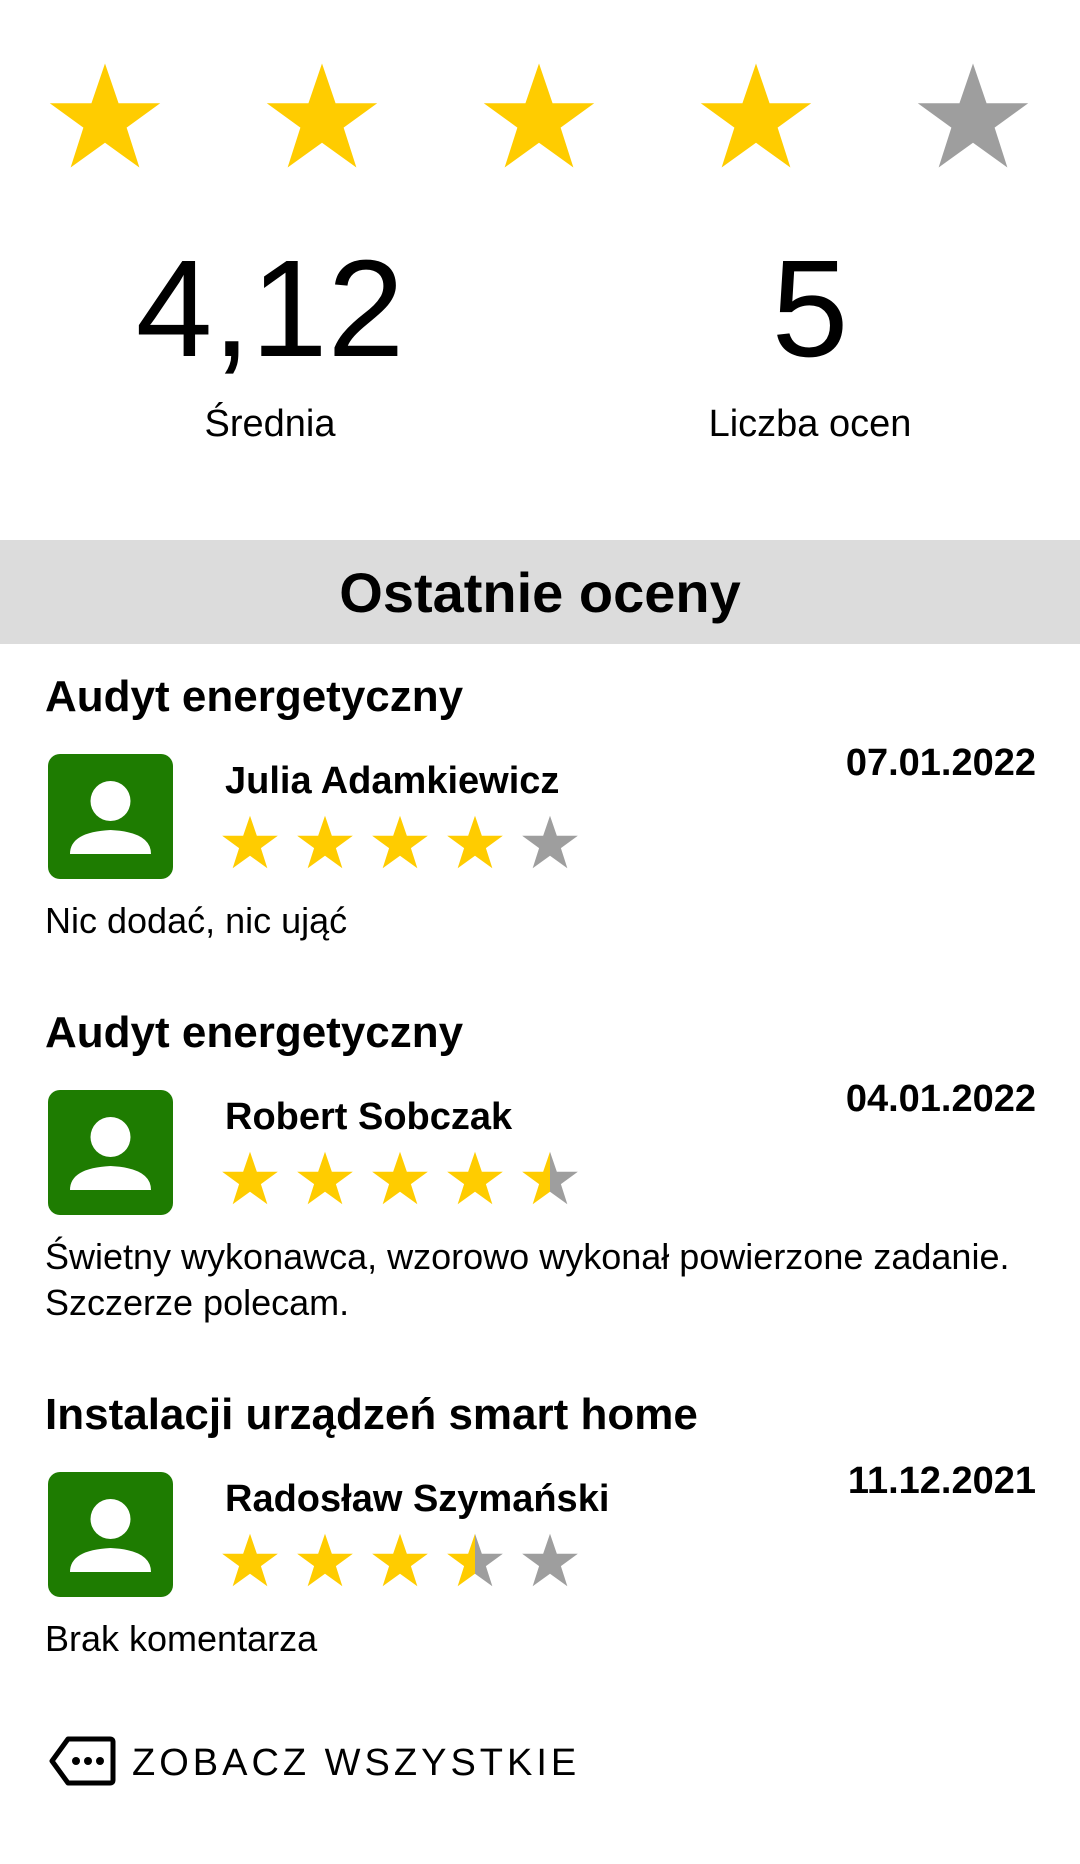  Describe the element at coordinates (181, 1638) in the screenshot. I see `review-comment: Brak komentarza` at that location.